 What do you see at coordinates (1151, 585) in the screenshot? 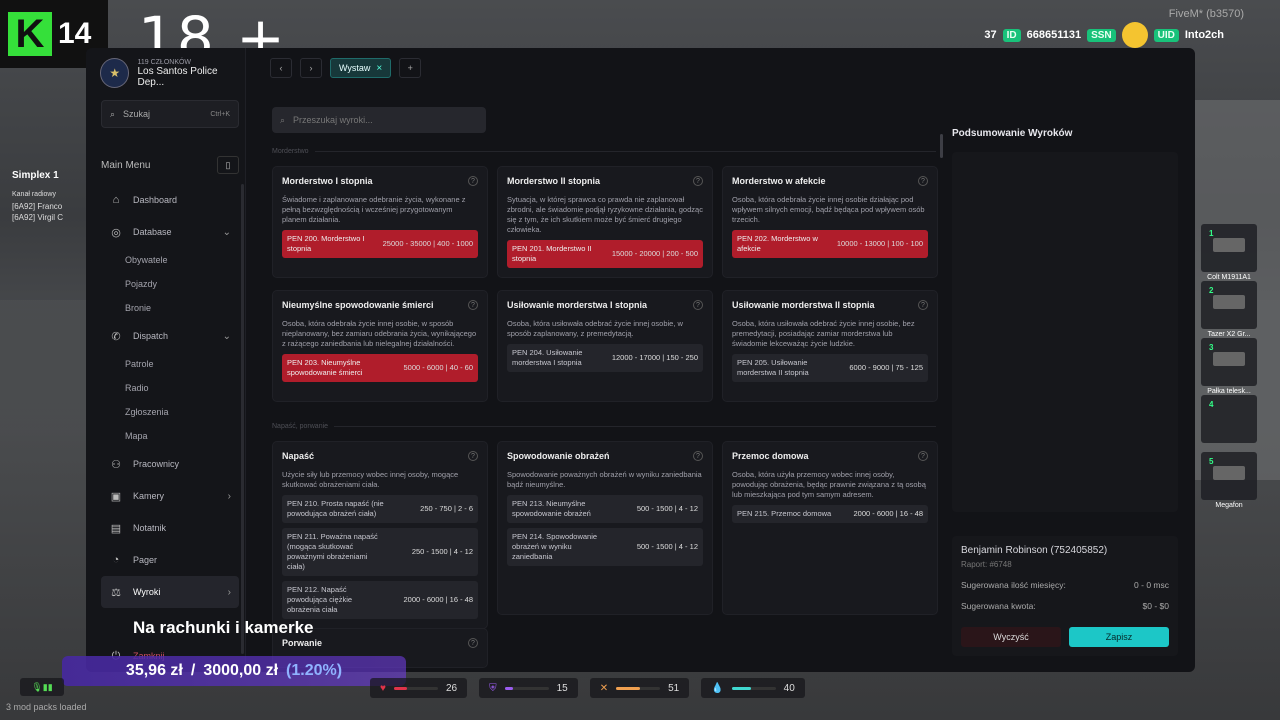
I see `months-value: 0 - 0 msc` at bounding box center [1151, 585].